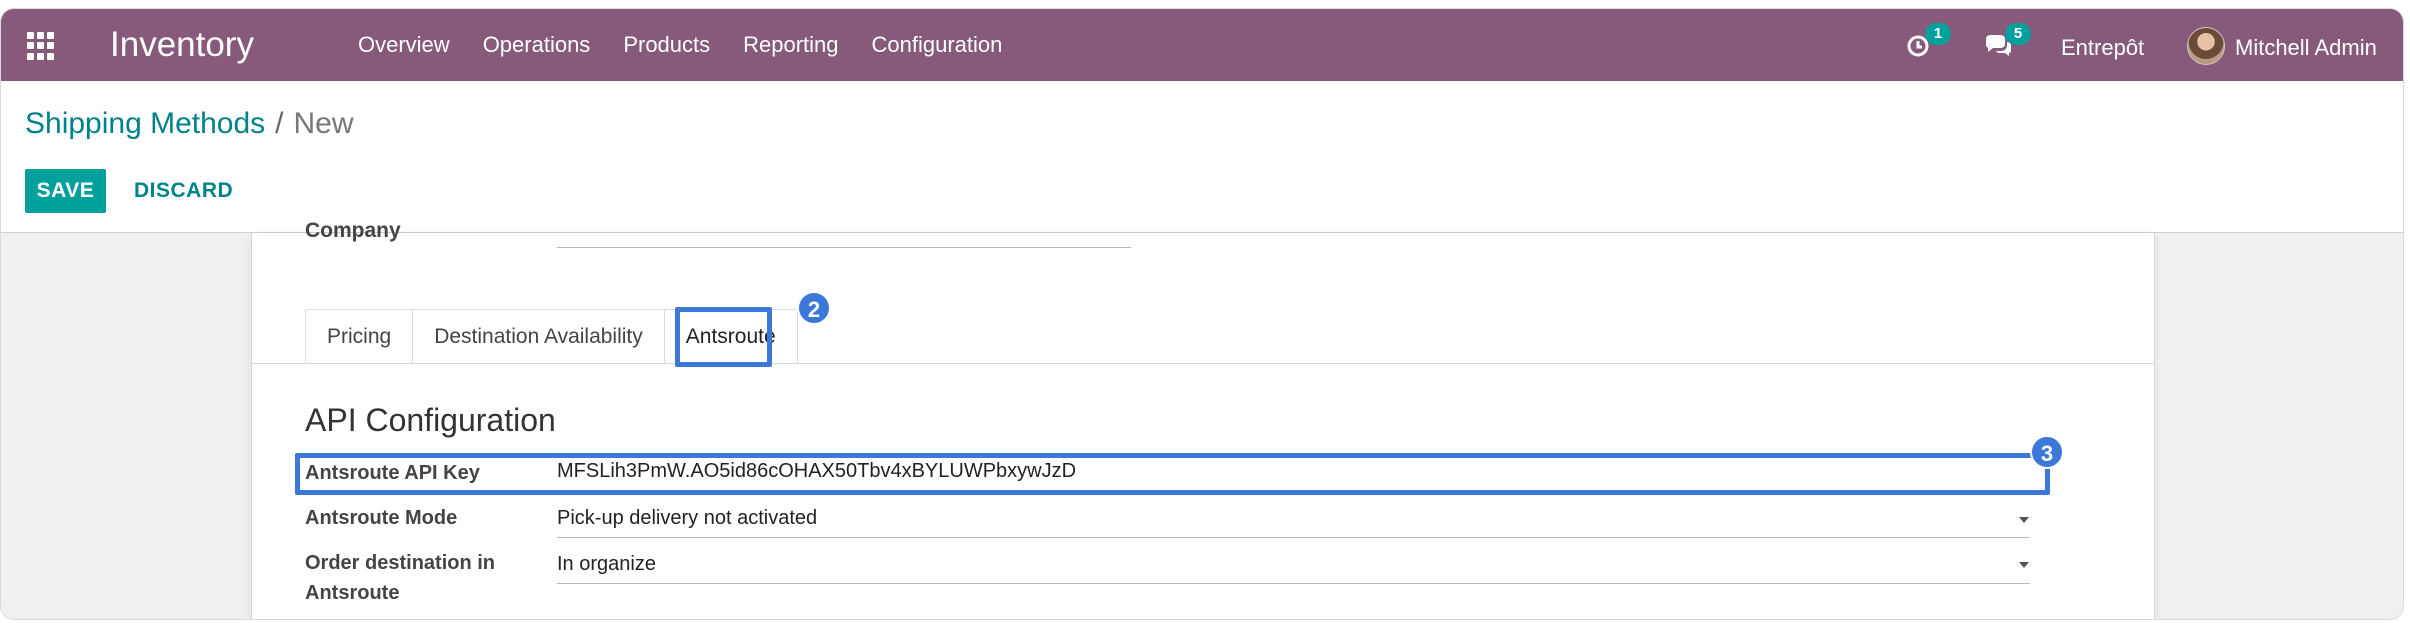  I want to click on step-marker-2: 2, so click(814, 308).